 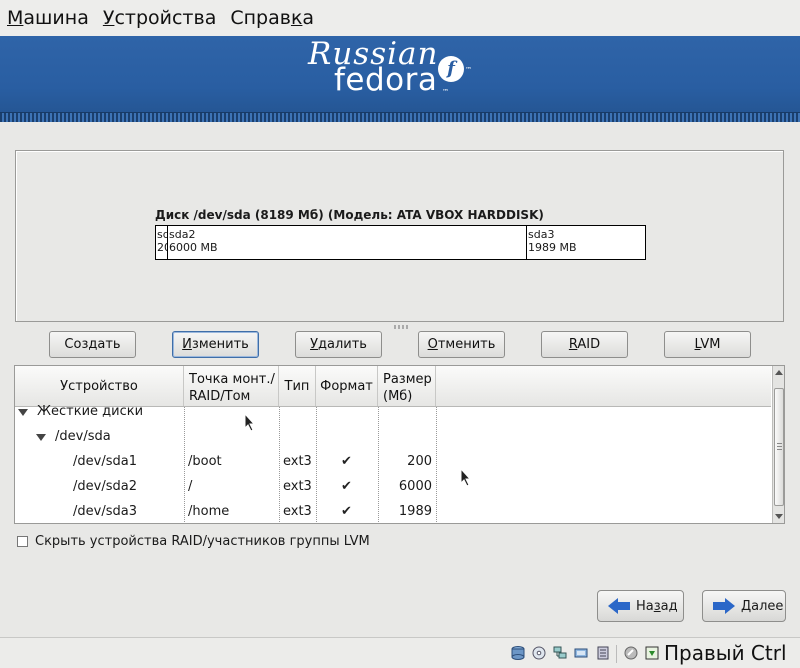 What do you see at coordinates (105, 486) in the screenshot?
I see `row-device: /dev/sda2` at bounding box center [105, 486].